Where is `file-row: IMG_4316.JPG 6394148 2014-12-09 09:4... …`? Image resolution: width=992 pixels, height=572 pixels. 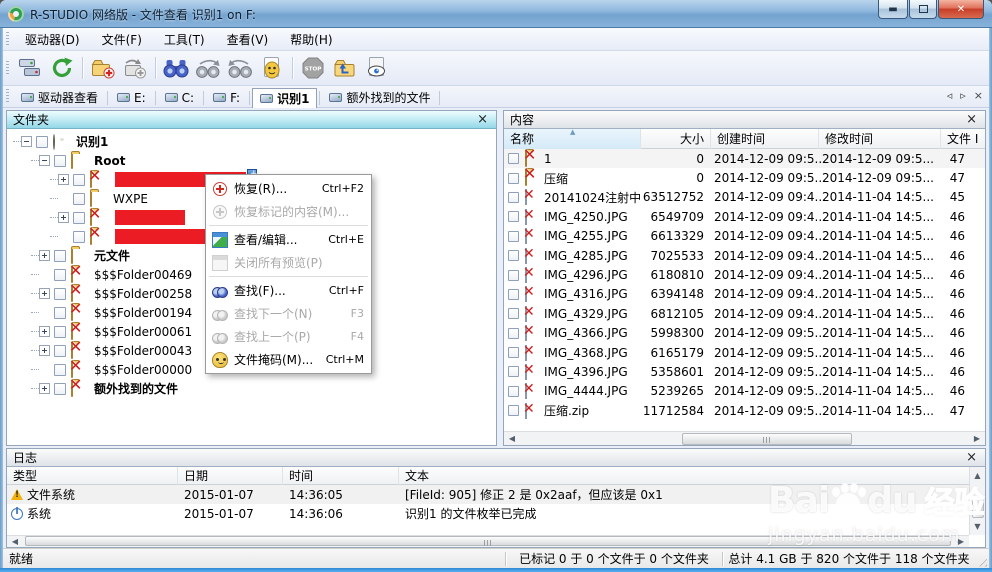
file-row: IMG_4316.JPG 6394148 2014-12-09 09:4... … is located at coordinates (744, 294).